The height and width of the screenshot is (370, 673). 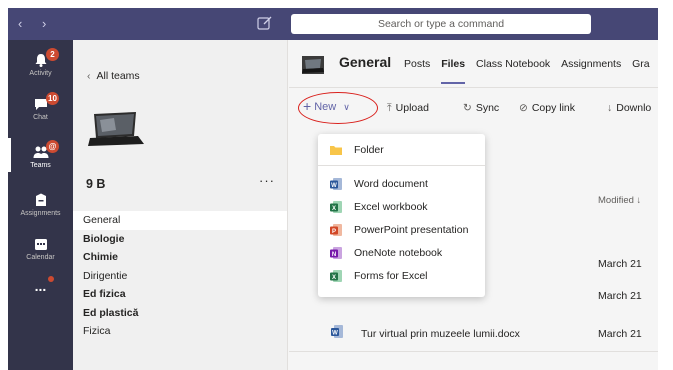 I want to click on channel-item-ed-plastica: Ed plastică, so click(x=180, y=313).